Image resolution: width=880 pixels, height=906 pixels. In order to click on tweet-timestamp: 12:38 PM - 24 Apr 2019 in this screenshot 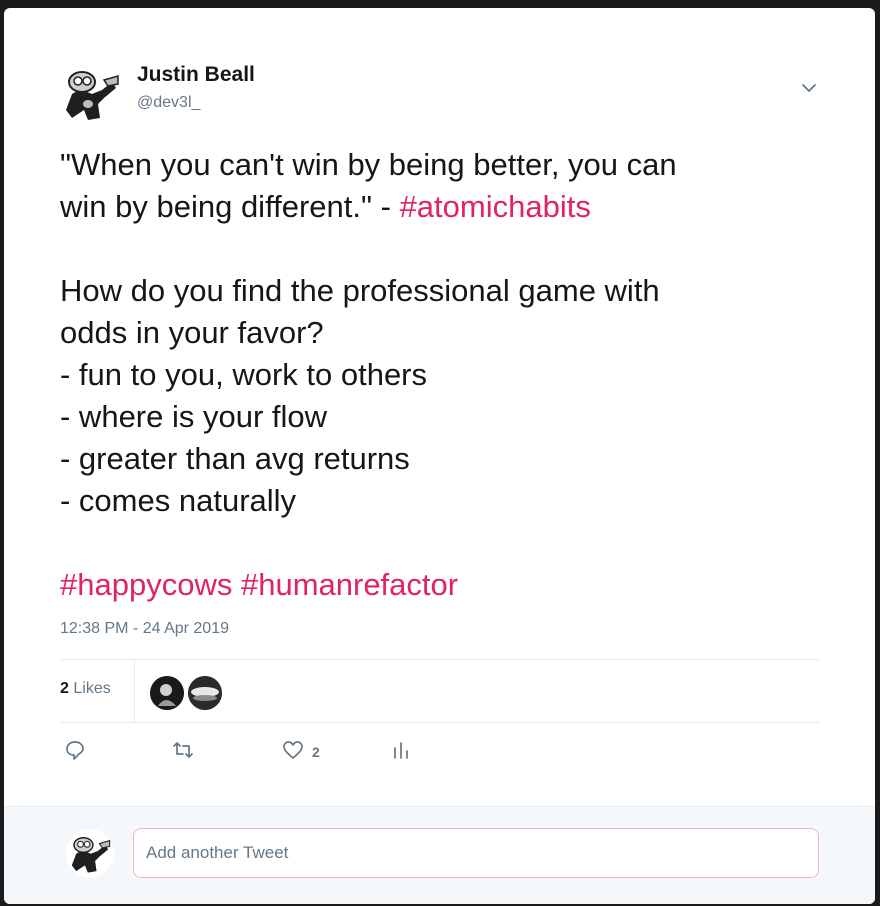, I will do `click(144, 629)`.